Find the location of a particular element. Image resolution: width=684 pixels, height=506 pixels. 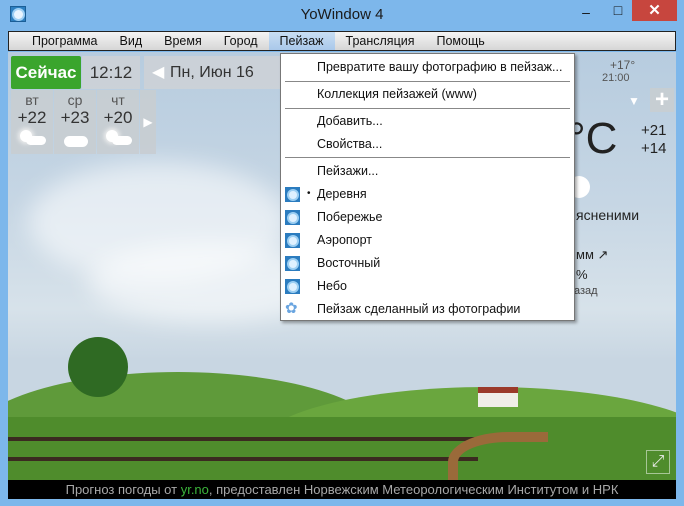

next-days-icon: ▶ is located at coordinates (148, 122).